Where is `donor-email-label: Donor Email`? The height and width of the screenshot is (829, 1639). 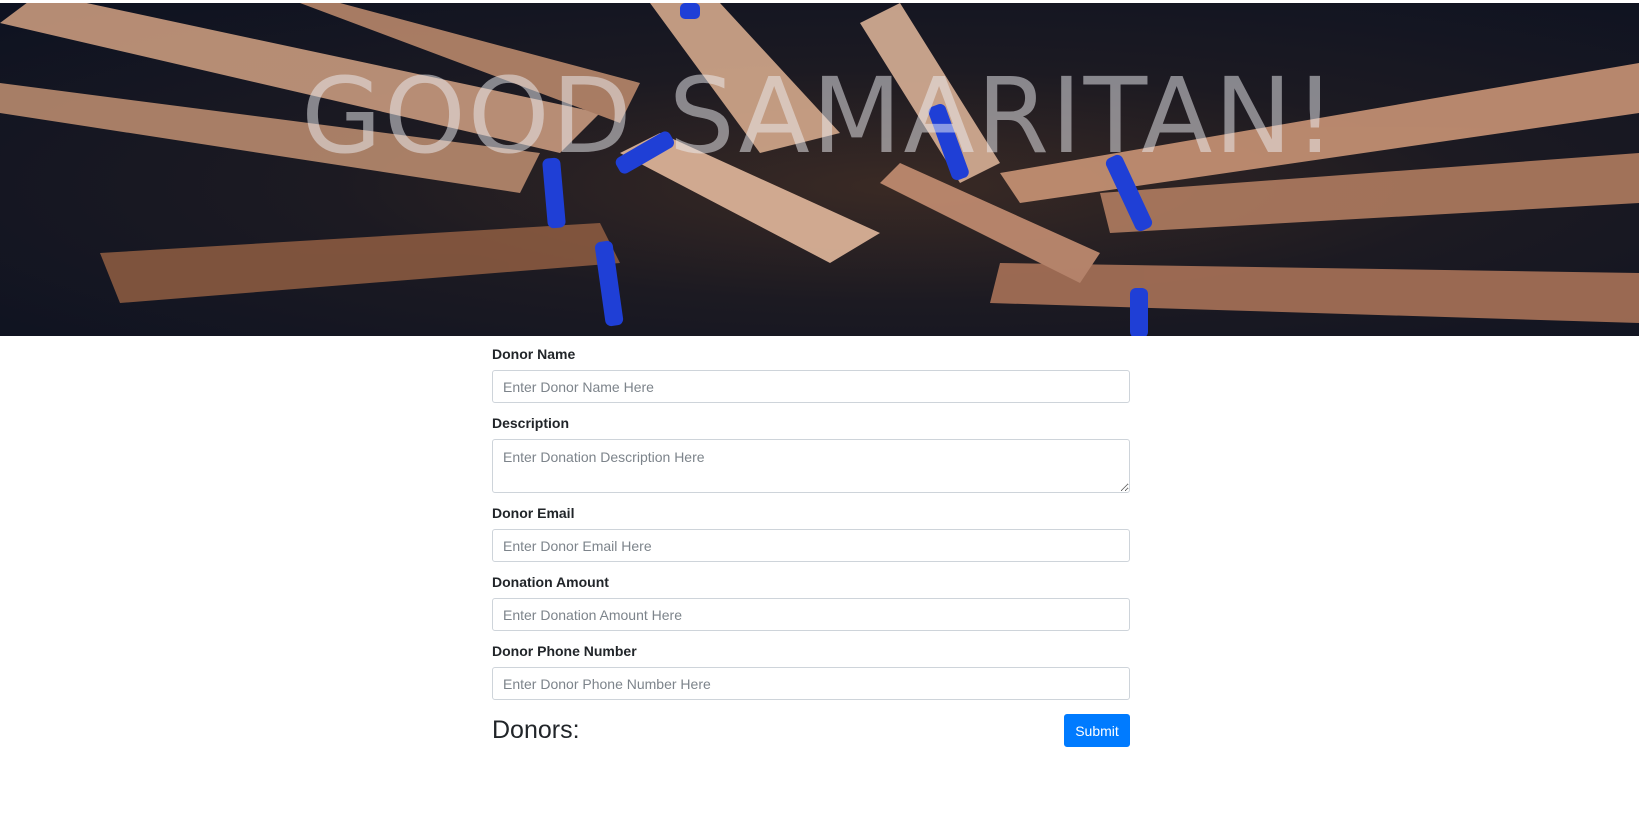
donor-email-label: Donor Email is located at coordinates (533, 513).